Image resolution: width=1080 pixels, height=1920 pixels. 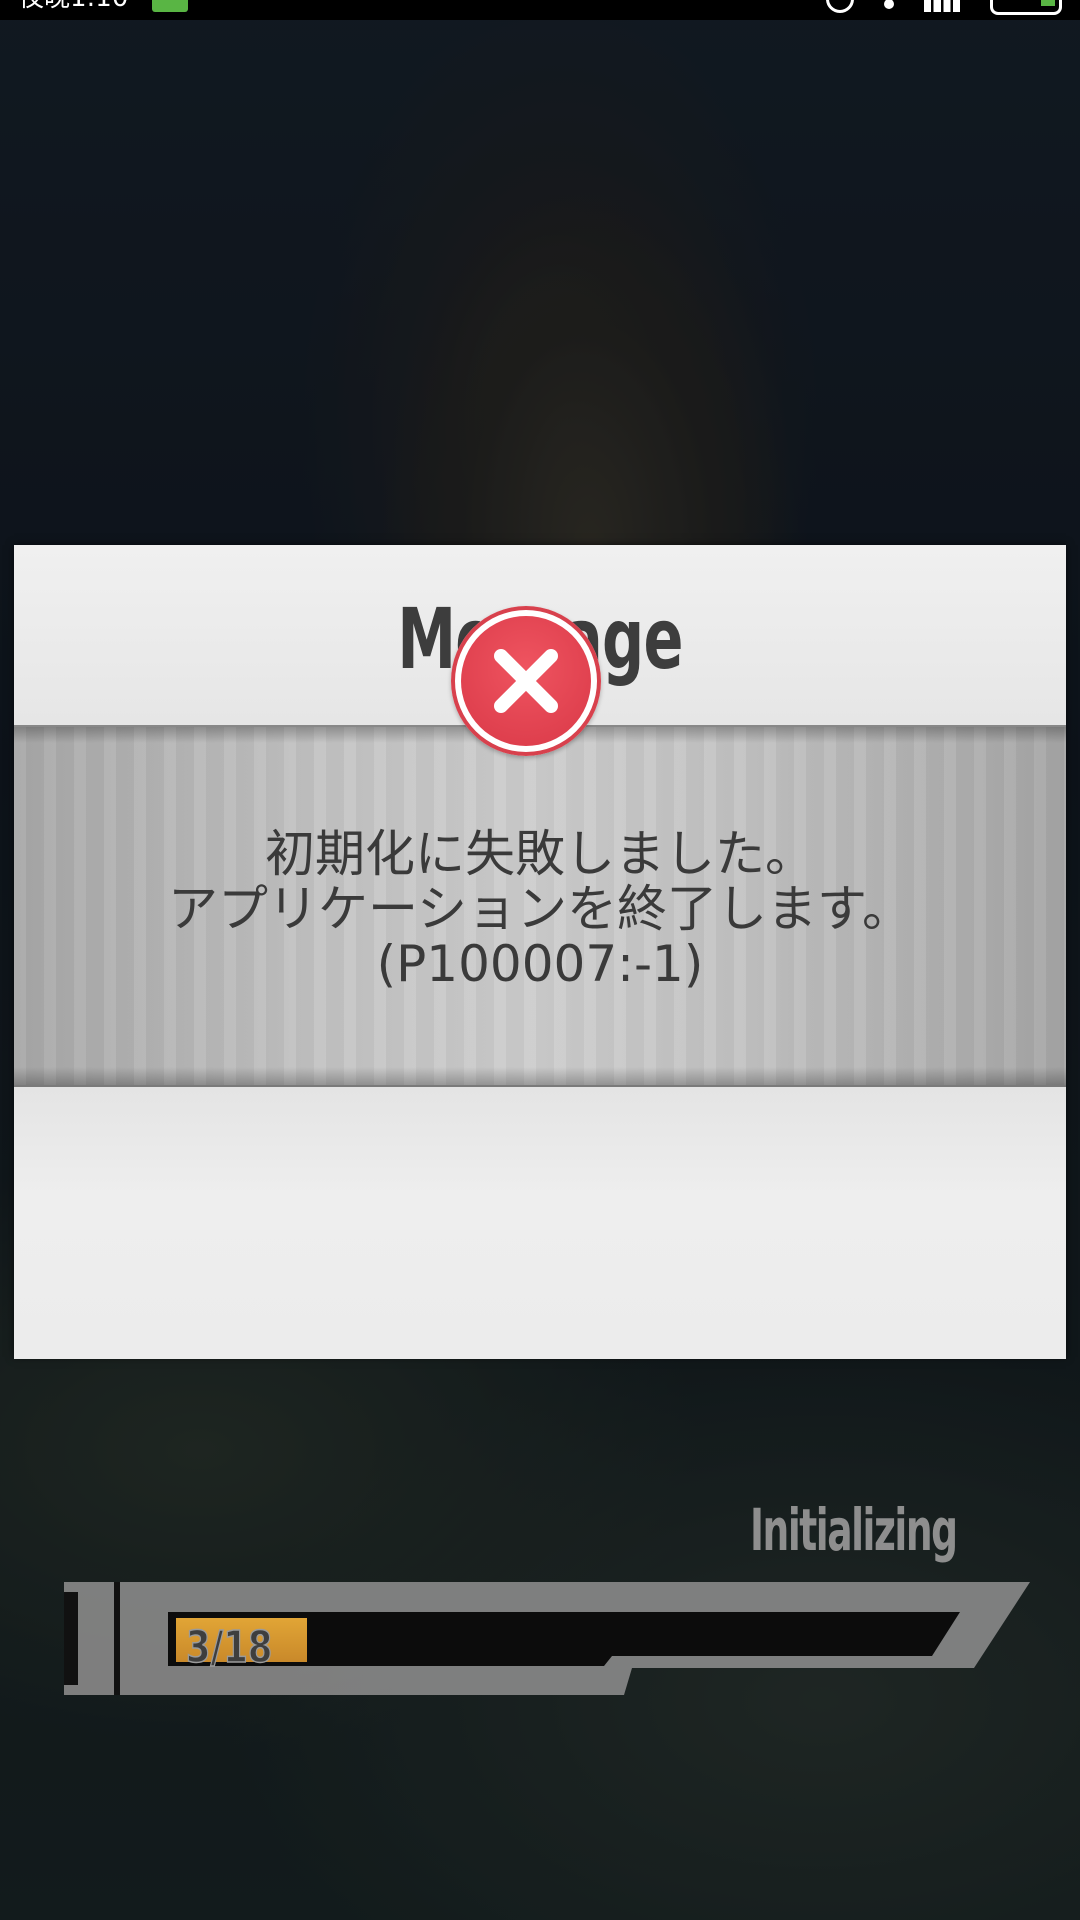 I want to click on message-line: アプリケーションを終了します。, so click(x=540, y=909).